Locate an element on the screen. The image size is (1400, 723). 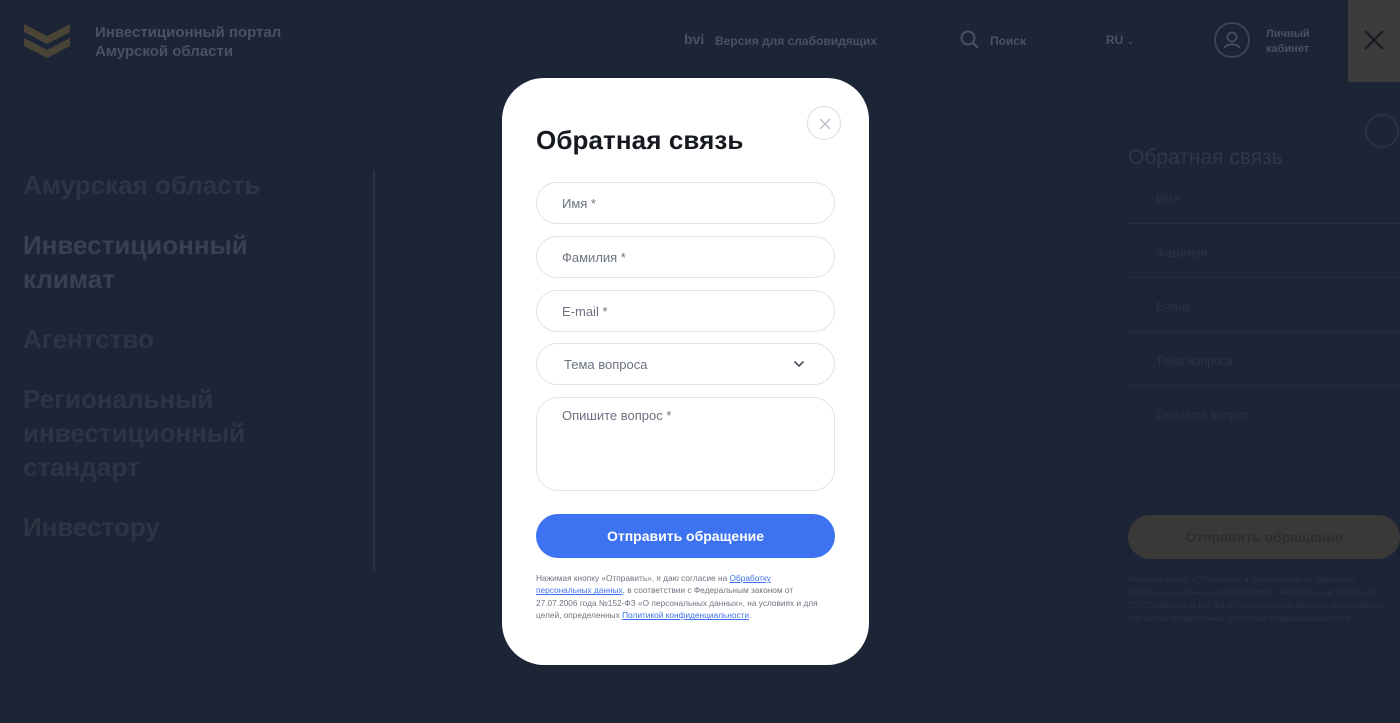
search-icon is located at coordinates (970, 40).